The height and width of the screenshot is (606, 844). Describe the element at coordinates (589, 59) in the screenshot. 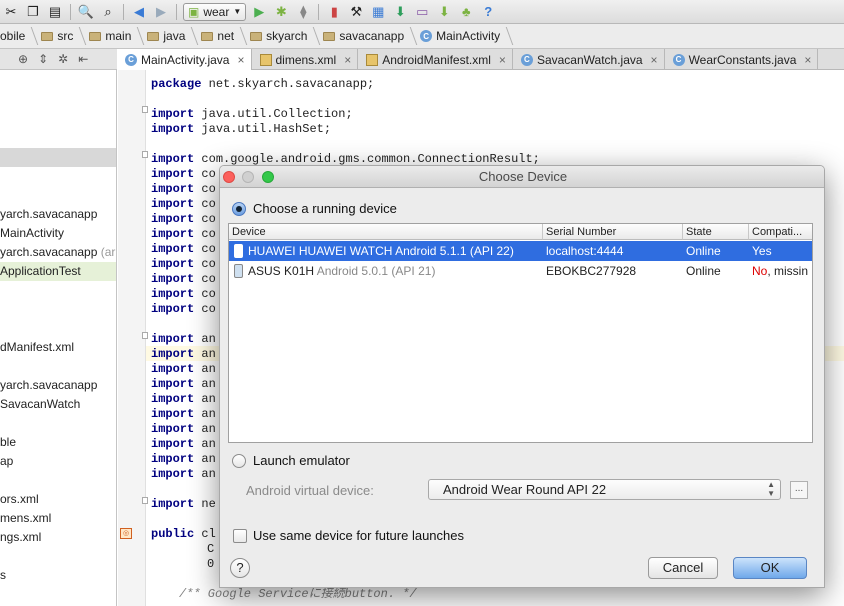

I see `tab-savacanwatch: C SavacanWatch.java ×` at that location.